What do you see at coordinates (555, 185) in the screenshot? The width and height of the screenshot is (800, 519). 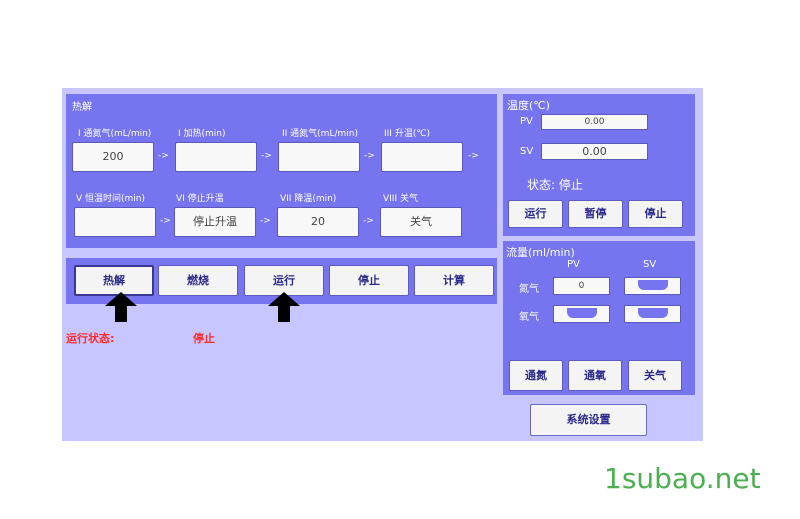 I see `temp-state-label: 状态: 停止` at bounding box center [555, 185].